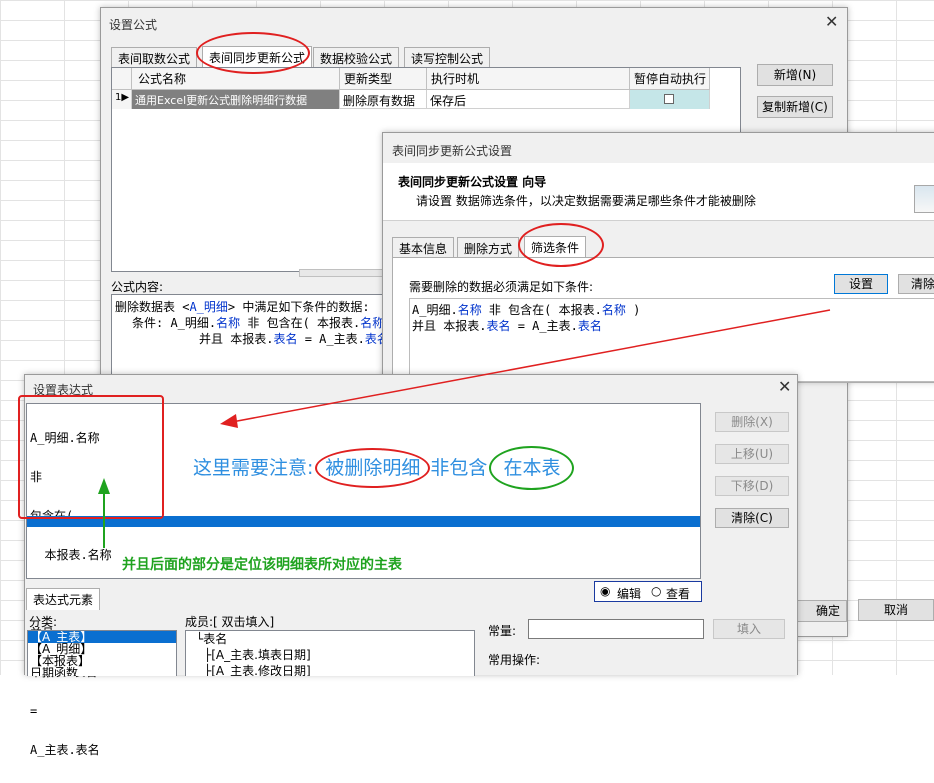  I want to click on green-arrowhead, so click(104, 486).